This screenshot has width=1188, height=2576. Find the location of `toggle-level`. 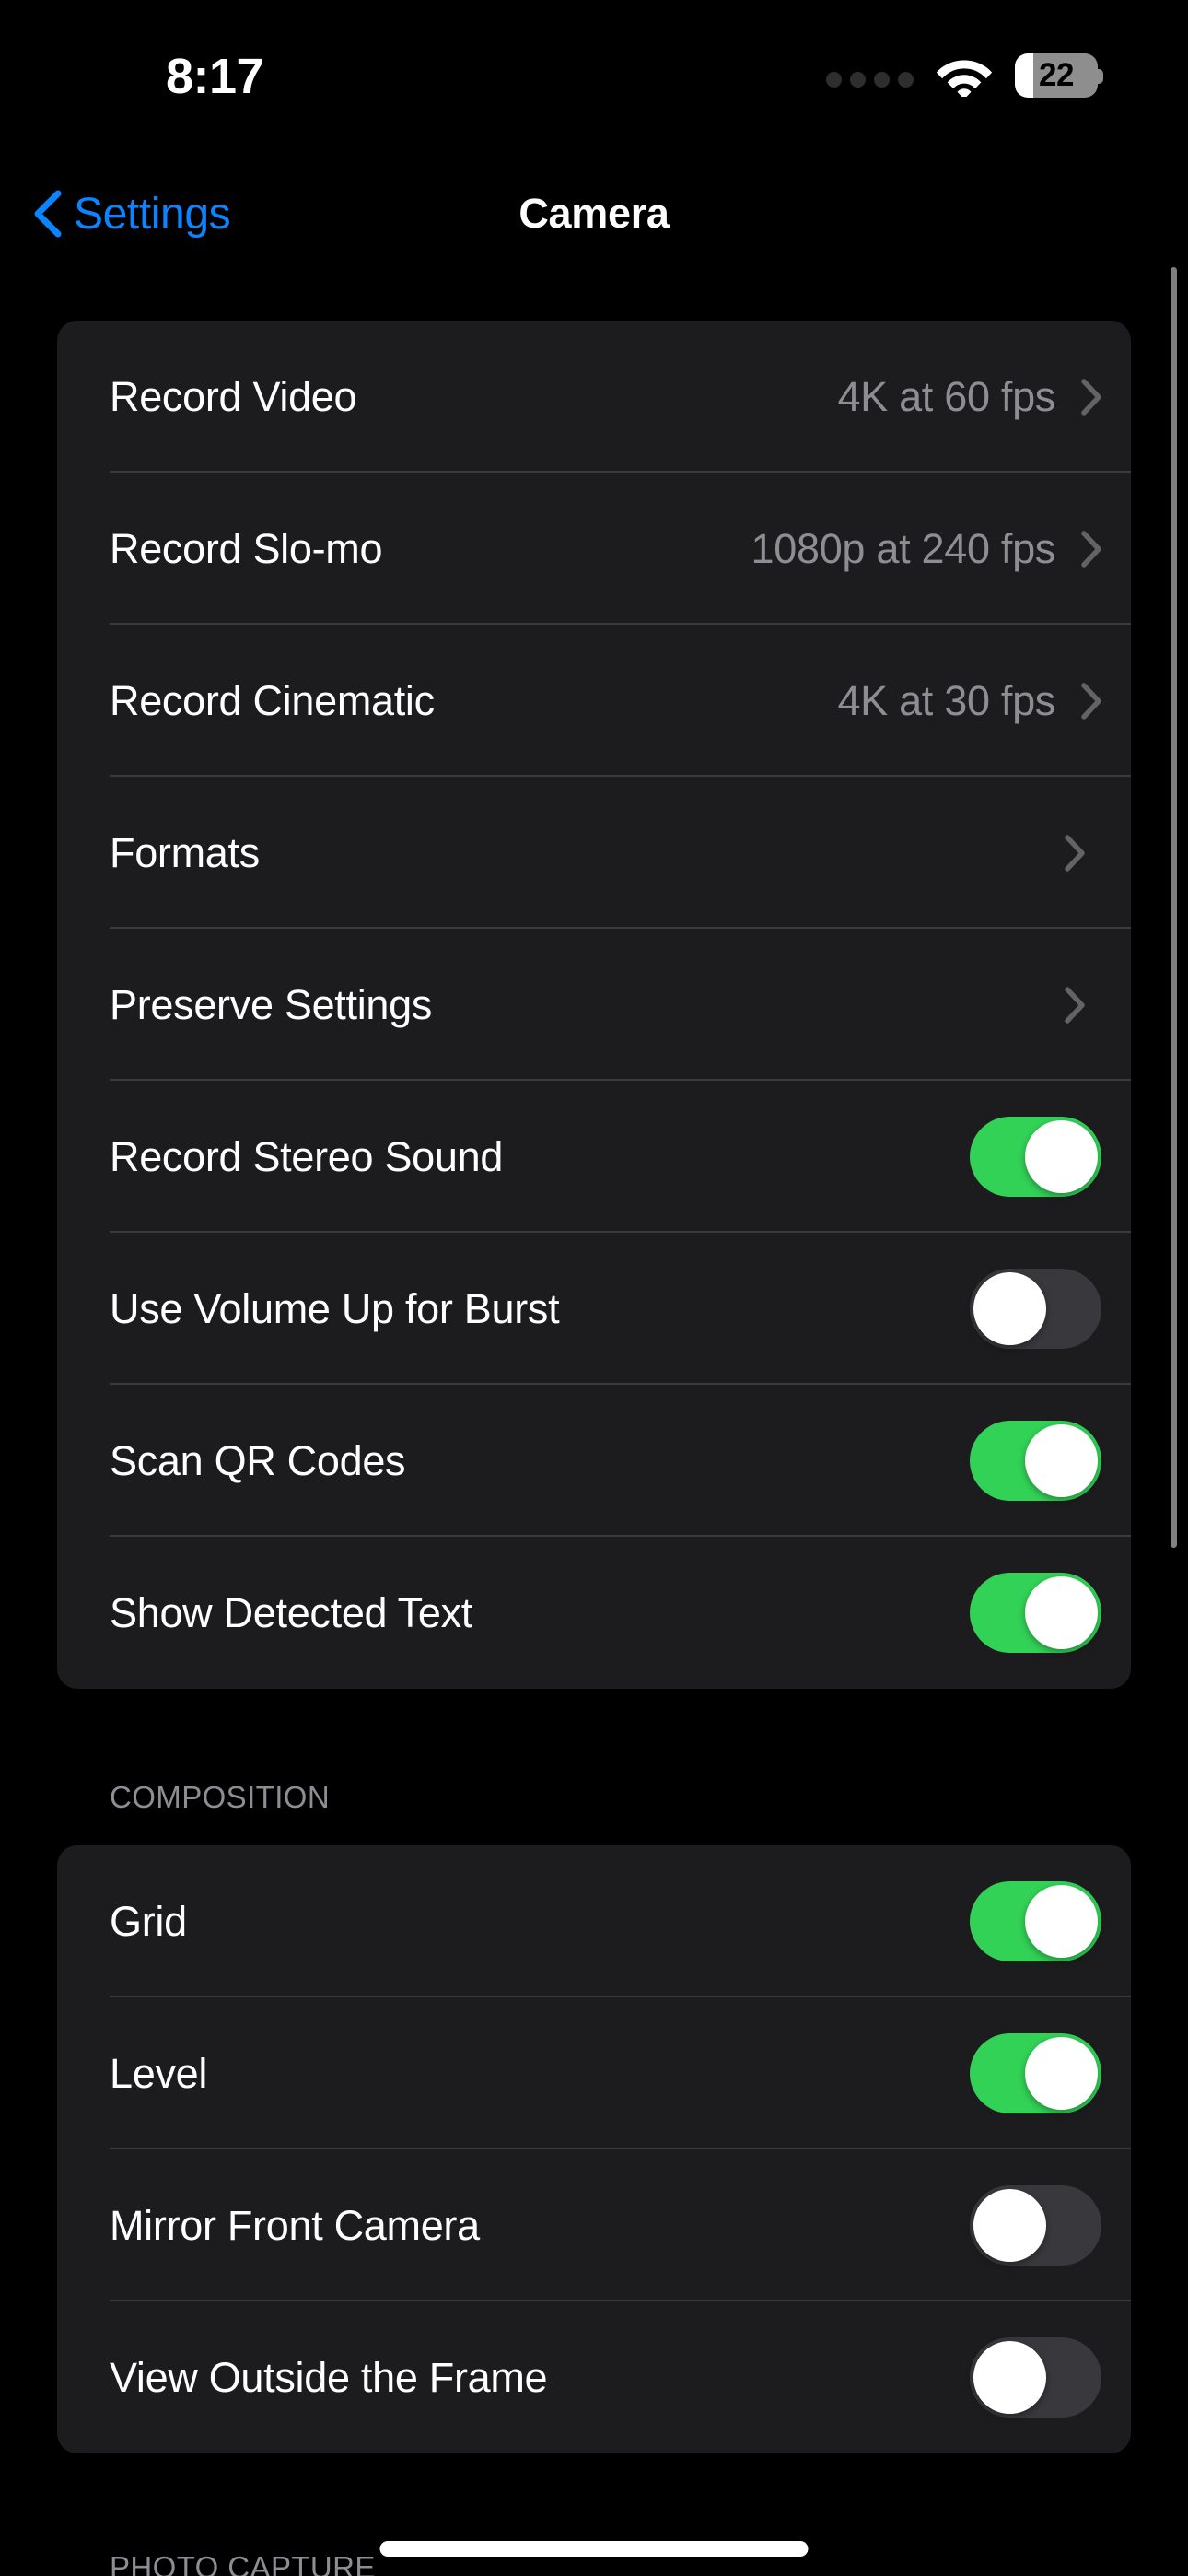

toggle-level is located at coordinates (1035, 2073).